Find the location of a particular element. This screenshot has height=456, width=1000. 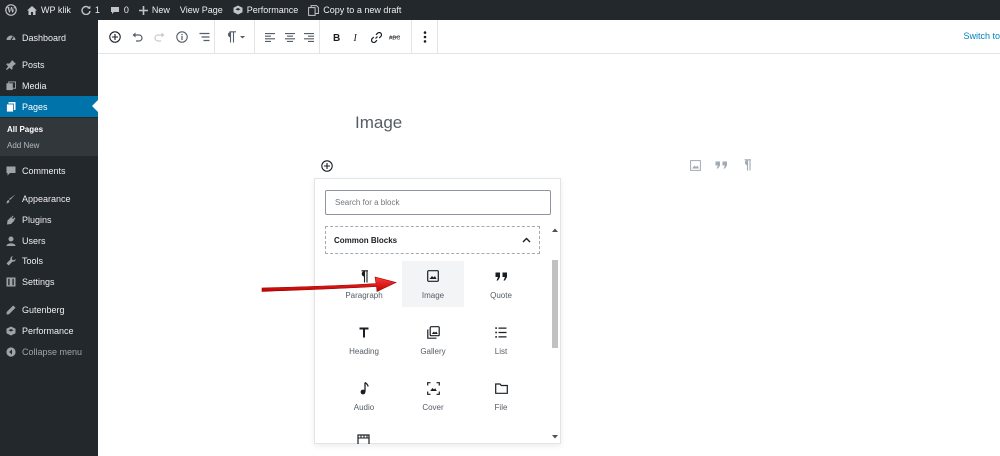

cover-icon is located at coordinates (433, 388).